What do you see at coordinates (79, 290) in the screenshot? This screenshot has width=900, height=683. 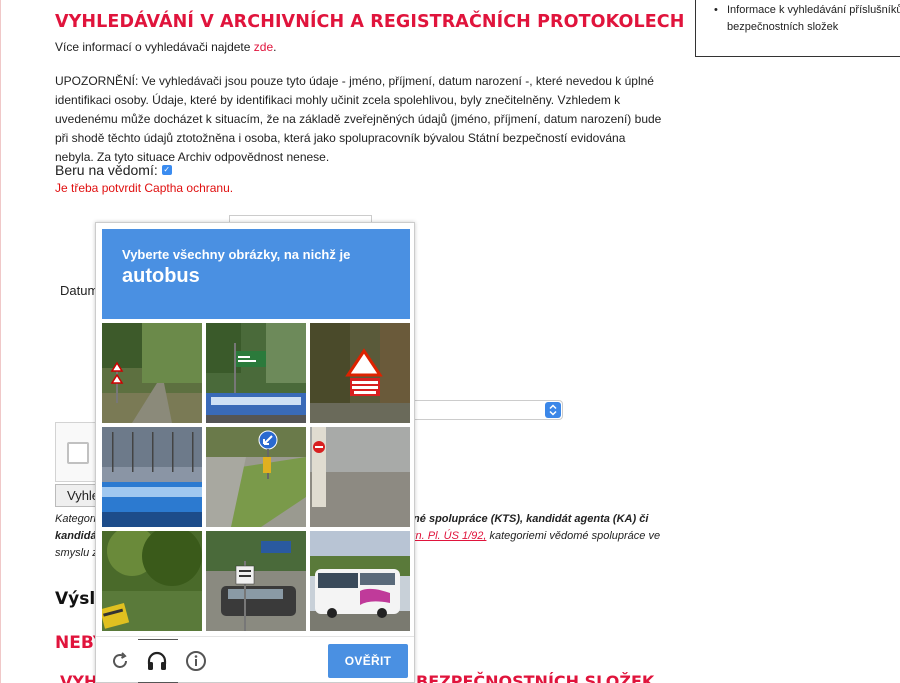 I see `datum-label: Datum` at bounding box center [79, 290].